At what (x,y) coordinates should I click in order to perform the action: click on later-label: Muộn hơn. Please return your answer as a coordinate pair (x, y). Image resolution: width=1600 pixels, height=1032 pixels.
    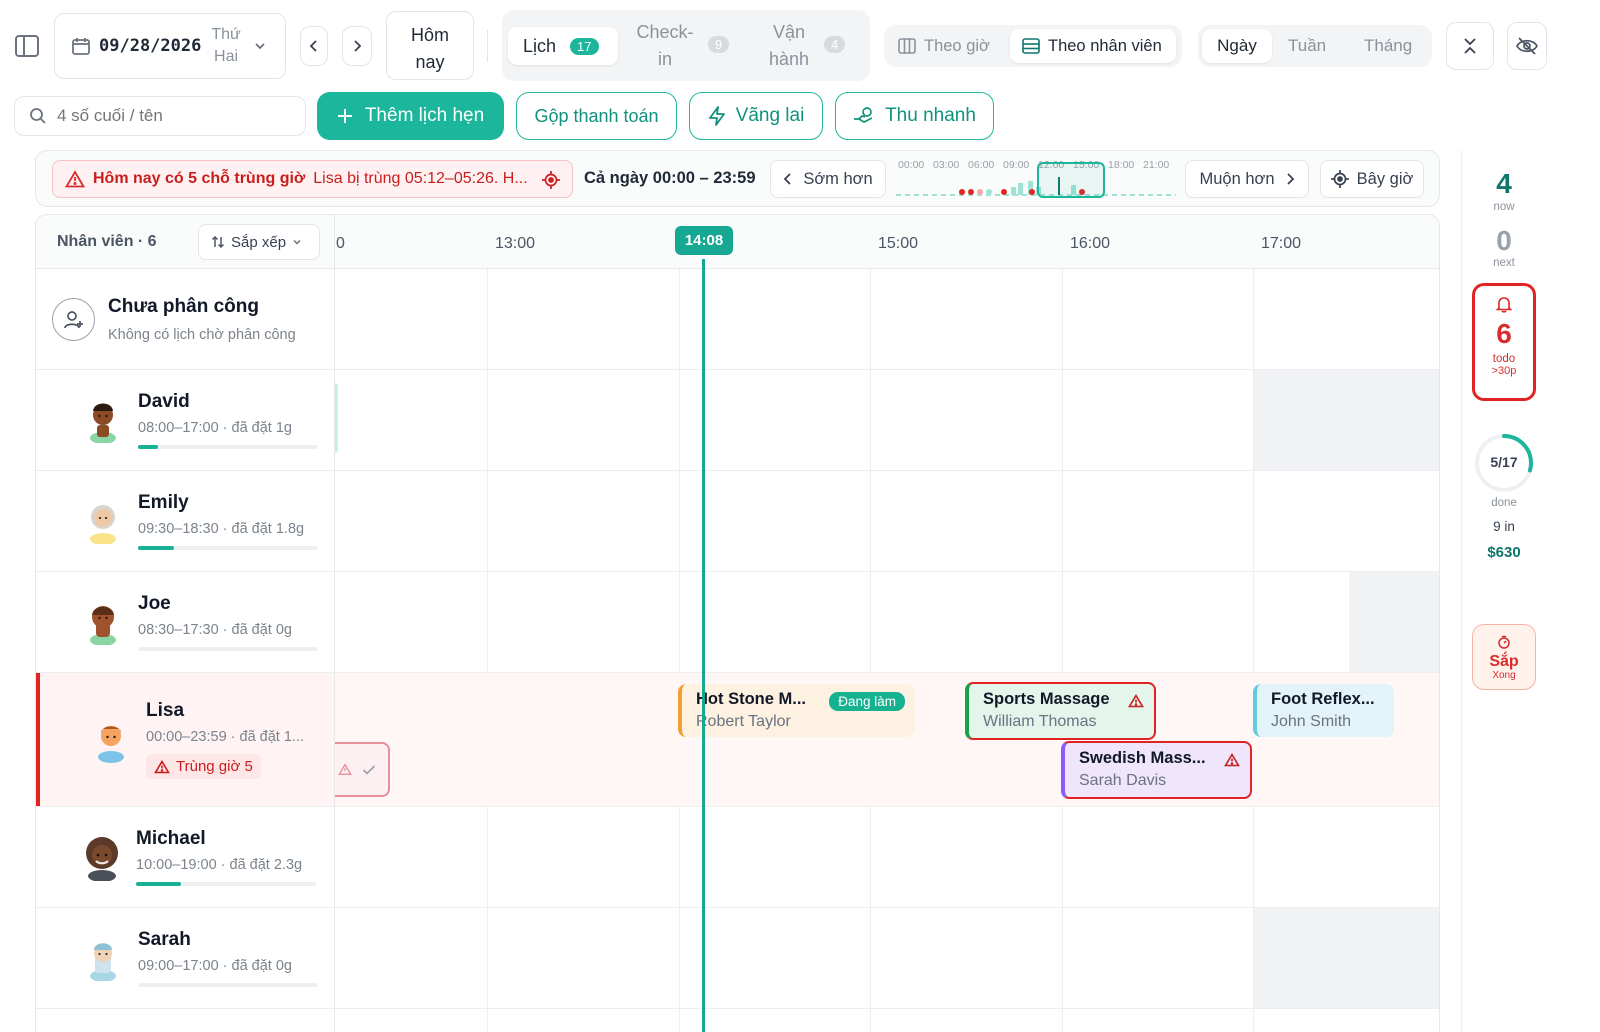
    Looking at the image, I should click on (1237, 178).